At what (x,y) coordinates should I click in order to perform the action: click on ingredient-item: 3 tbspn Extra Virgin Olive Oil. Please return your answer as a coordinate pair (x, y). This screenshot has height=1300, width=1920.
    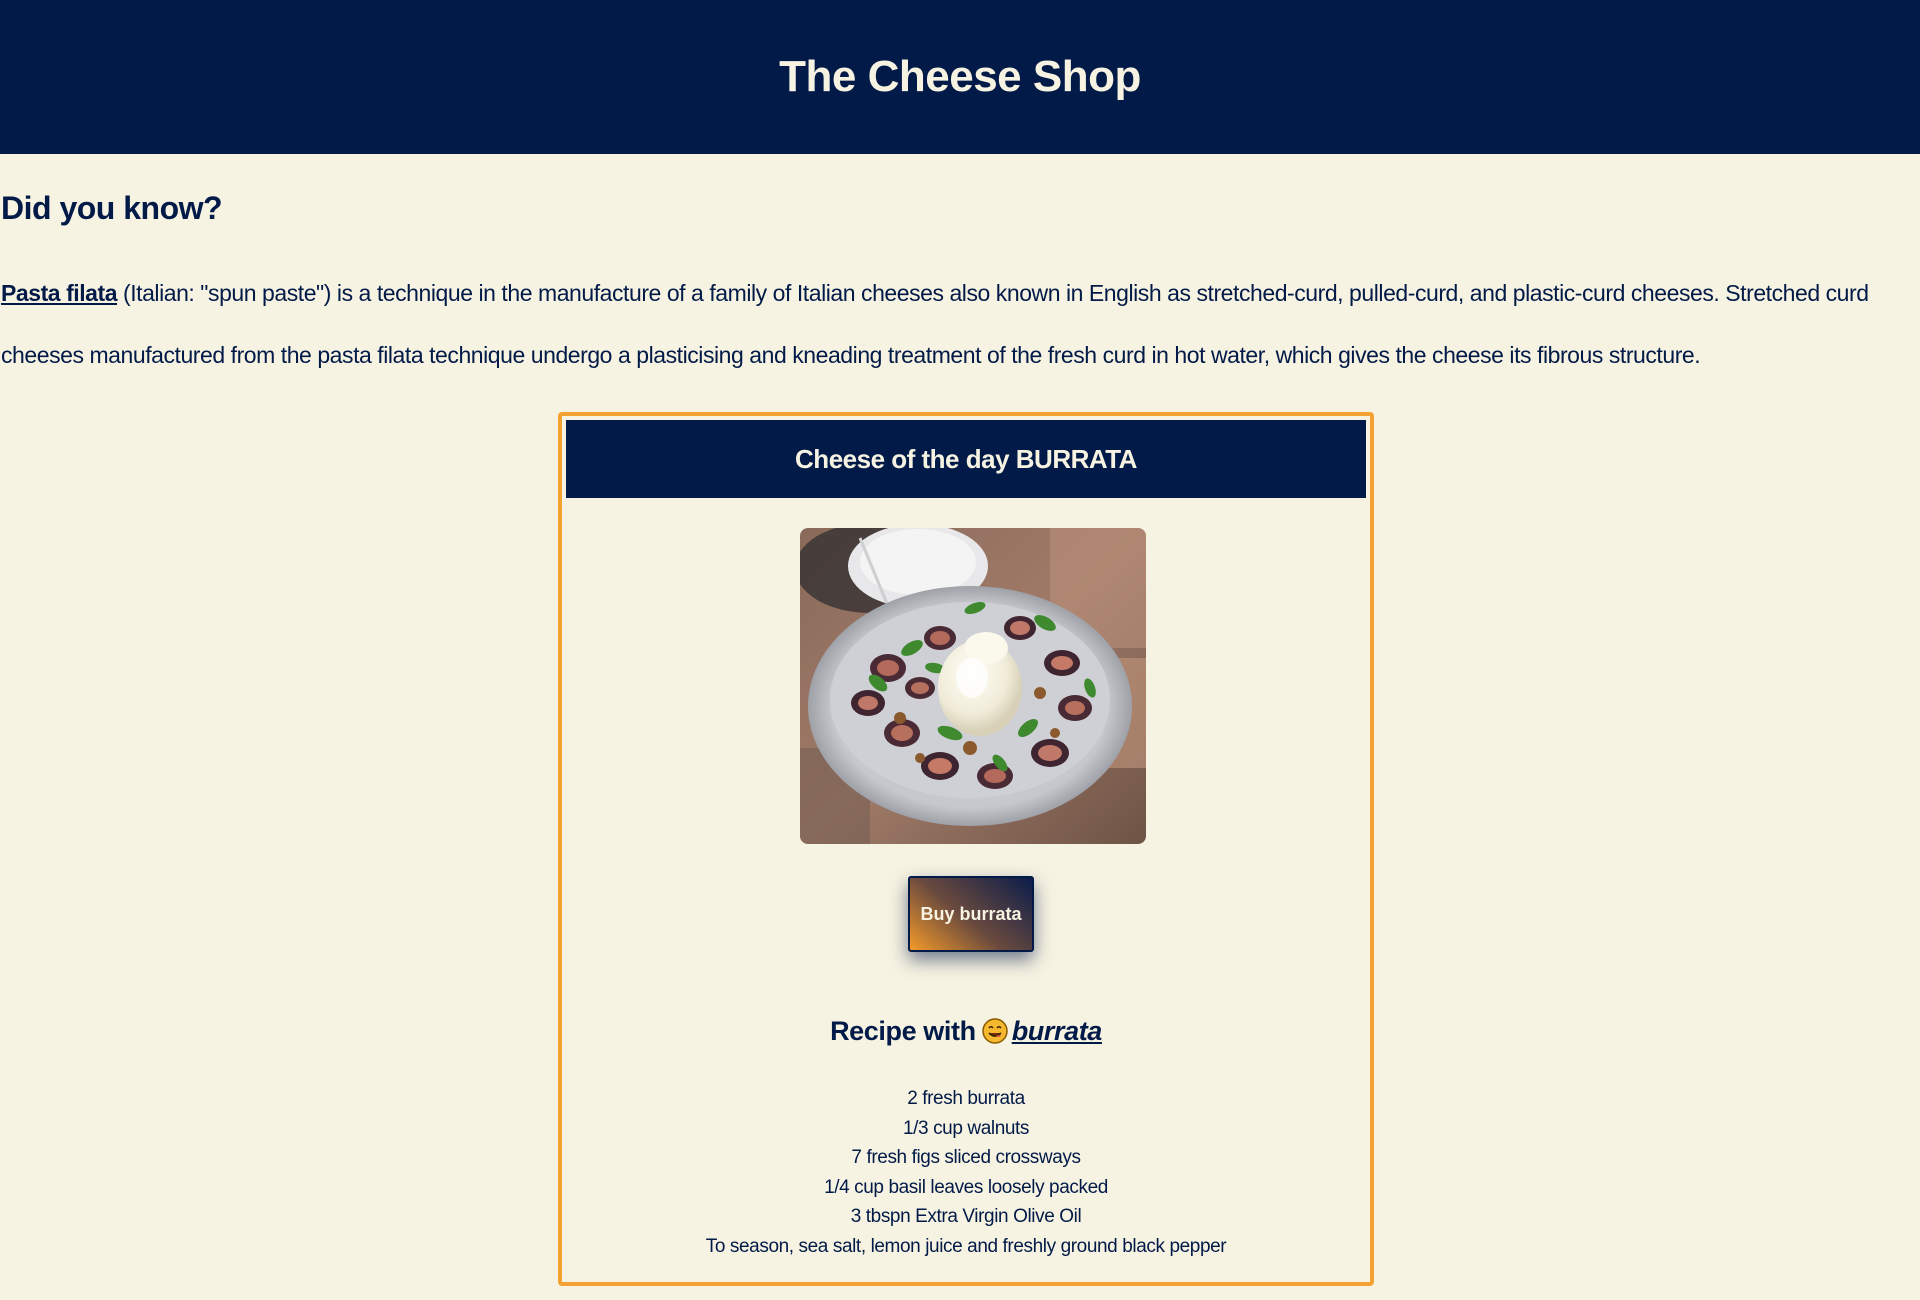
    Looking at the image, I should click on (966, 1217).